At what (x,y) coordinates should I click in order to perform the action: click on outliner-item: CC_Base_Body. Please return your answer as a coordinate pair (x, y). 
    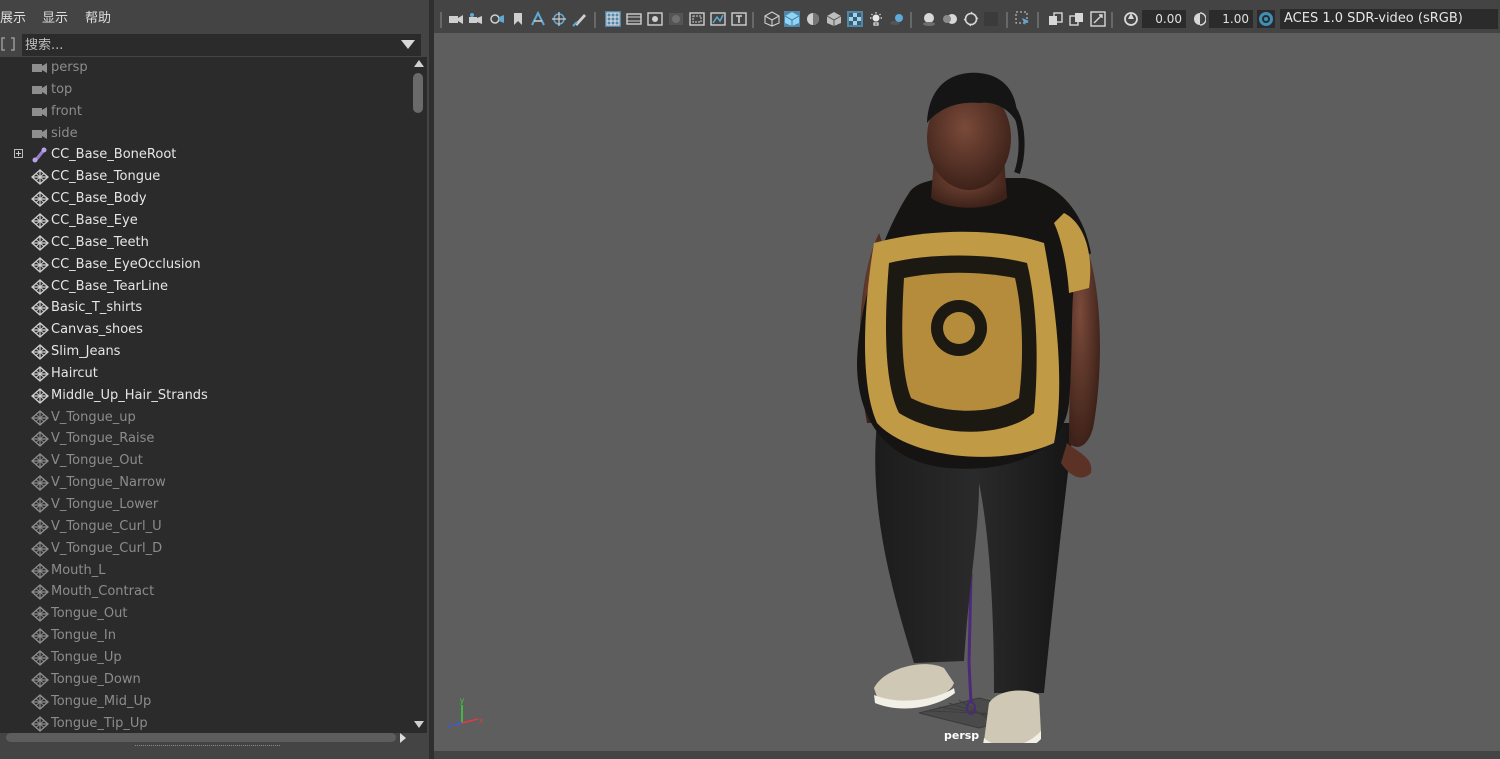
    Looking at the image, I should click on (205, 199).